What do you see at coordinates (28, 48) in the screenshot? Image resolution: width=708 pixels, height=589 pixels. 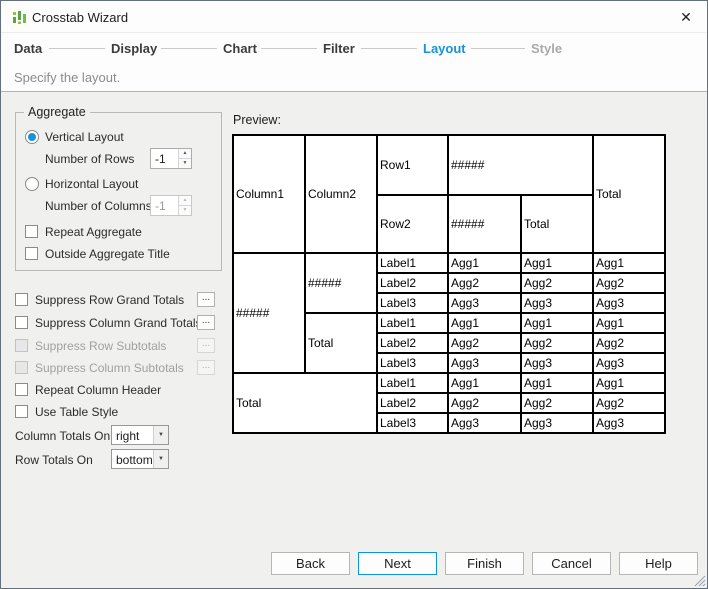 I see `step-data: Data` at bounding box center [28, 48].